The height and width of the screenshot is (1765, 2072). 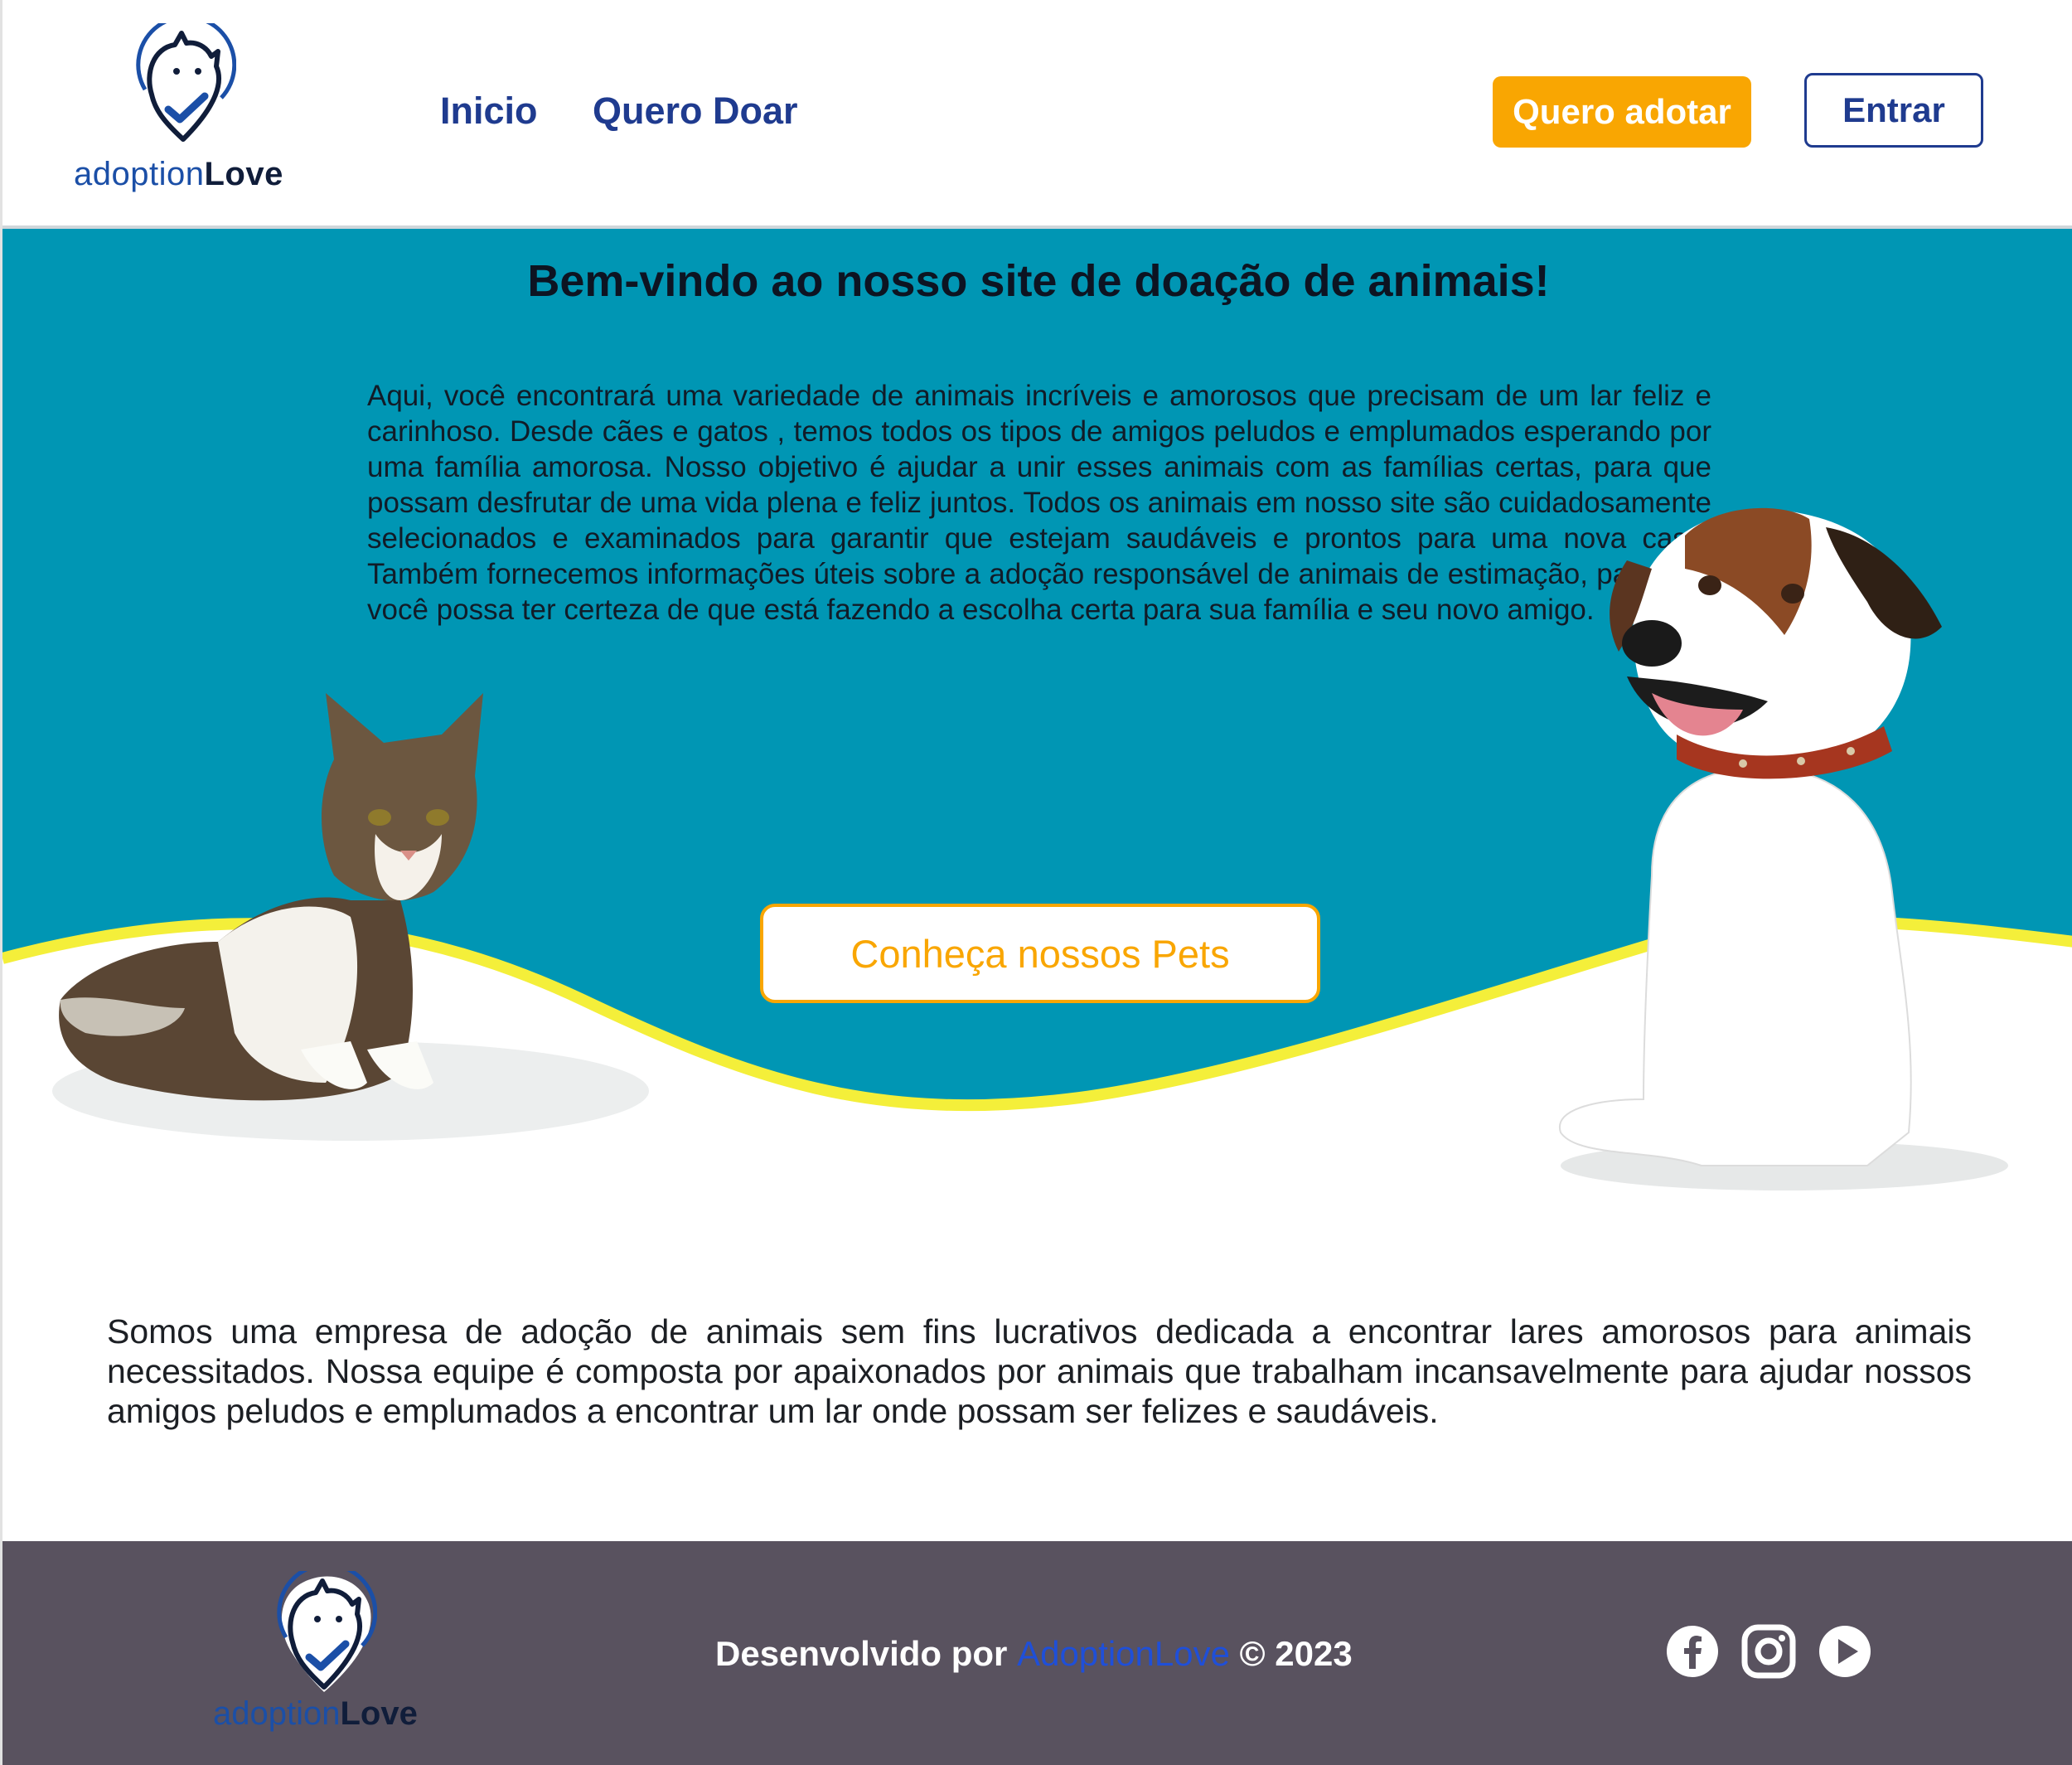 What do you see at coordinates (1893, 110) in the screenshot?
I see `login-button: Entrar` at bounding box center [1893, 110].